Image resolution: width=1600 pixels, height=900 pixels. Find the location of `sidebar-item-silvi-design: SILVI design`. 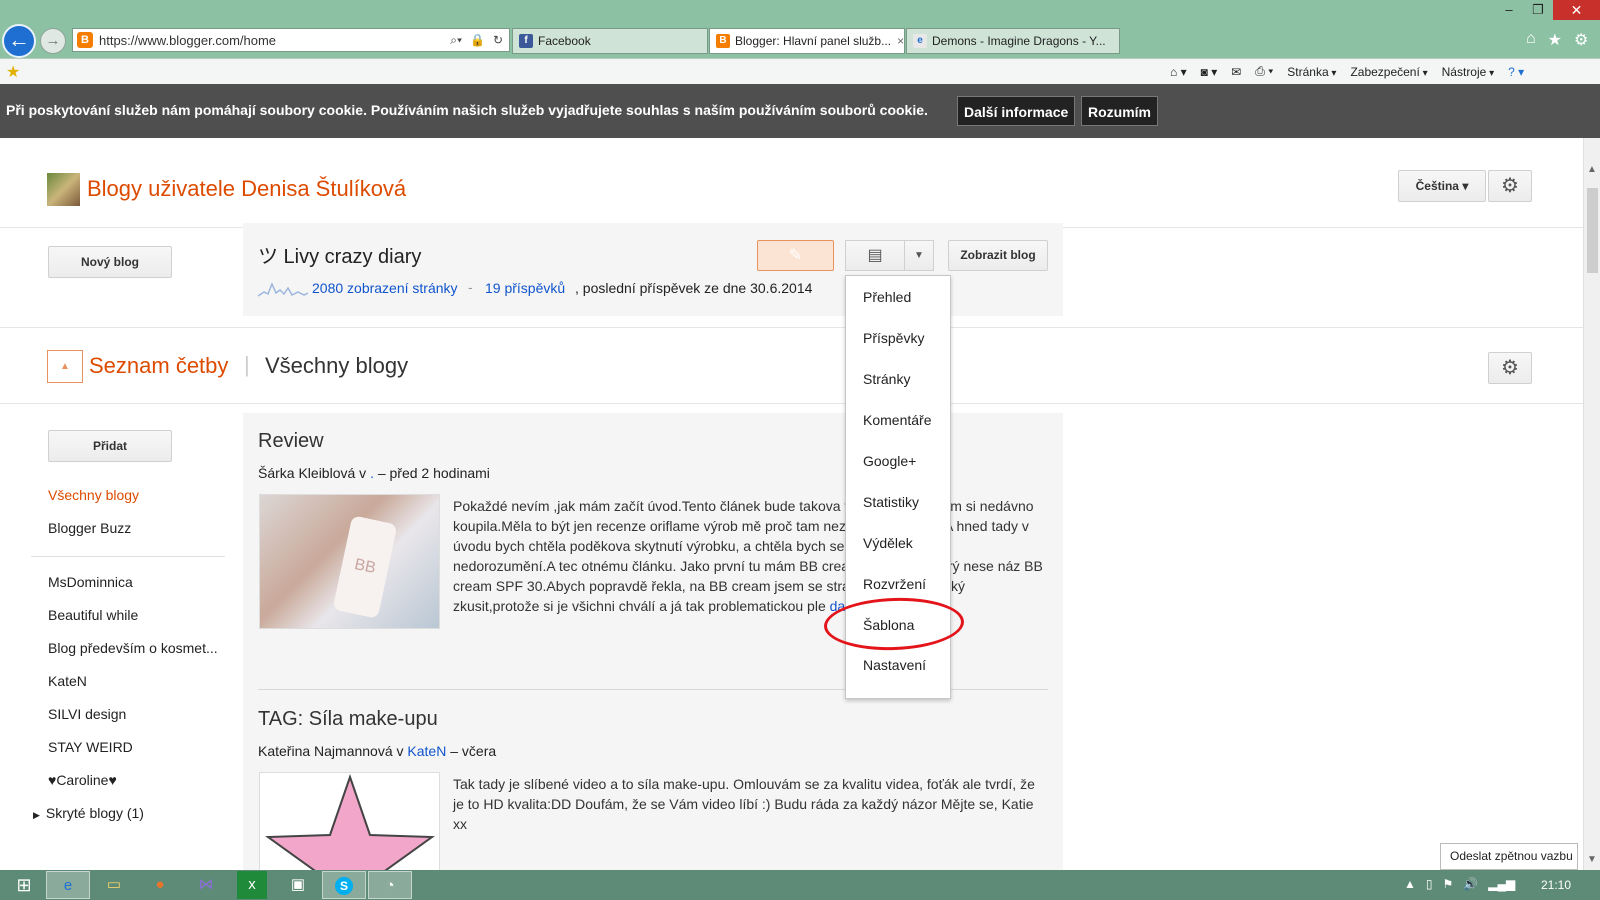

sidebar-item-silvi-design: SILVI design is located at coordinates (87, 714).